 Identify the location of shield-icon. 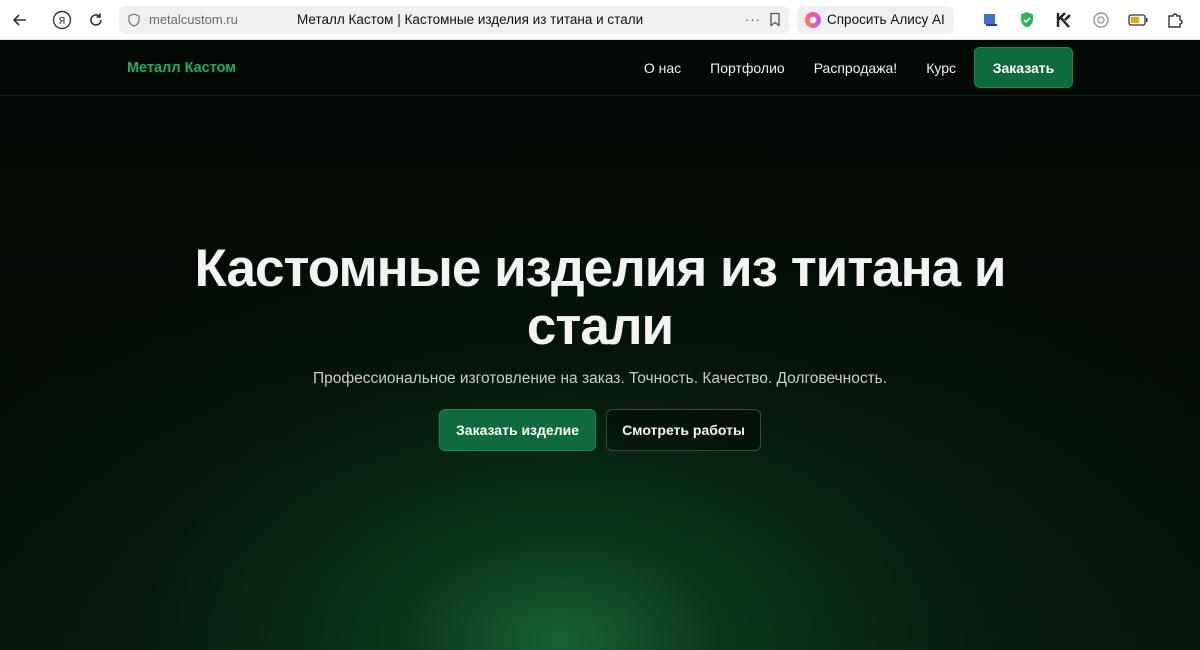
(1027, 20).